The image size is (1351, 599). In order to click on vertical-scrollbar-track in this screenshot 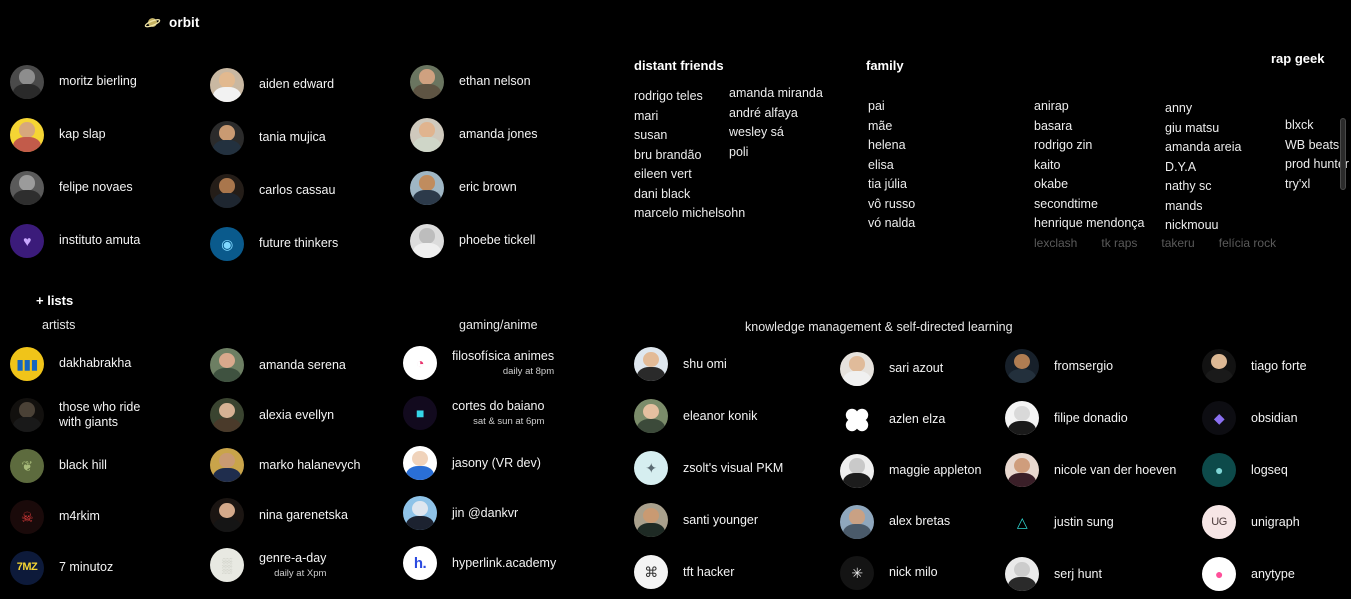, I will do `click(1344, 299)`.